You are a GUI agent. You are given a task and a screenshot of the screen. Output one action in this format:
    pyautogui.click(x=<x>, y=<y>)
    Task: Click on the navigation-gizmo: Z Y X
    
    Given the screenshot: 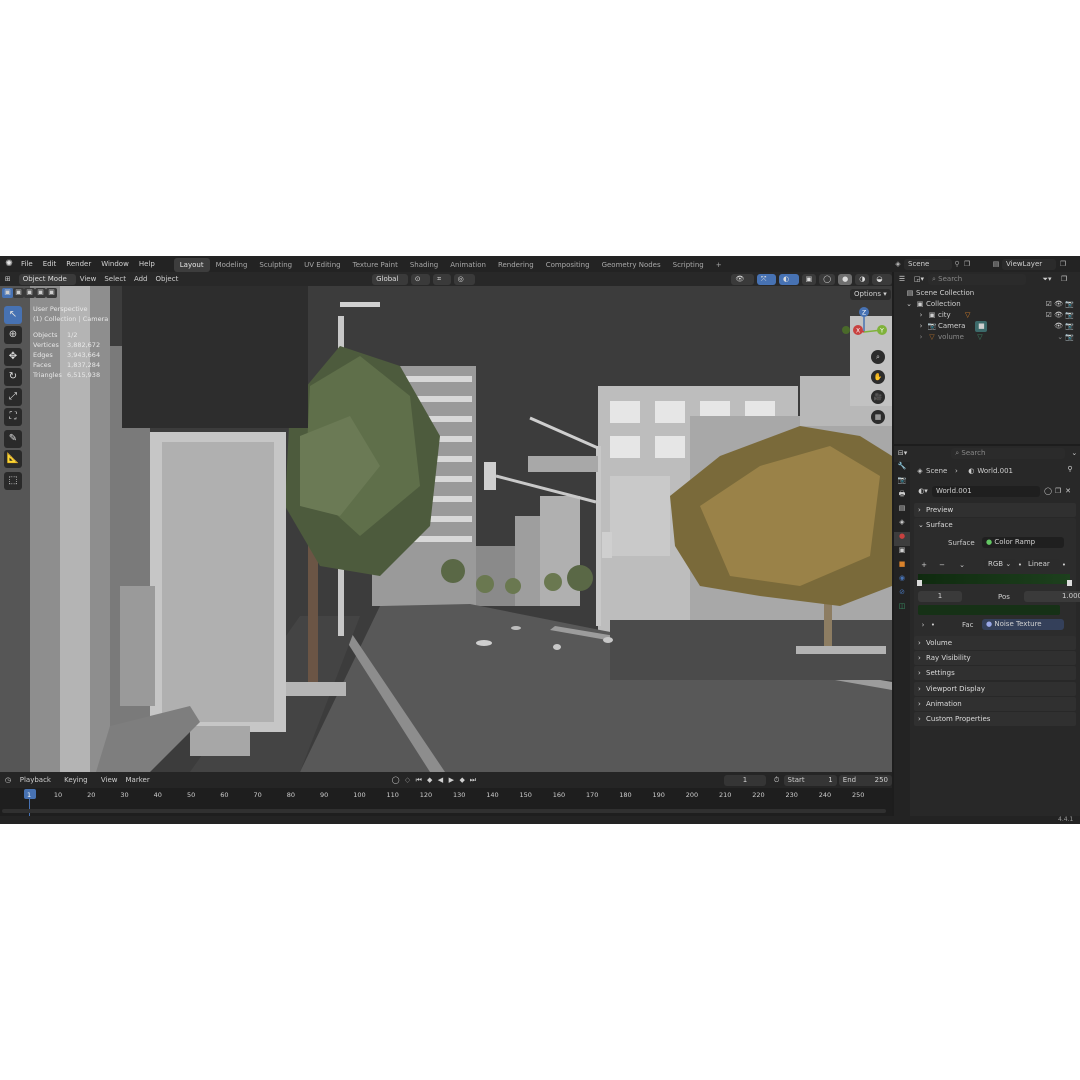 What is the action you would take?
    pyautogui.click(x=865, y=333)
    